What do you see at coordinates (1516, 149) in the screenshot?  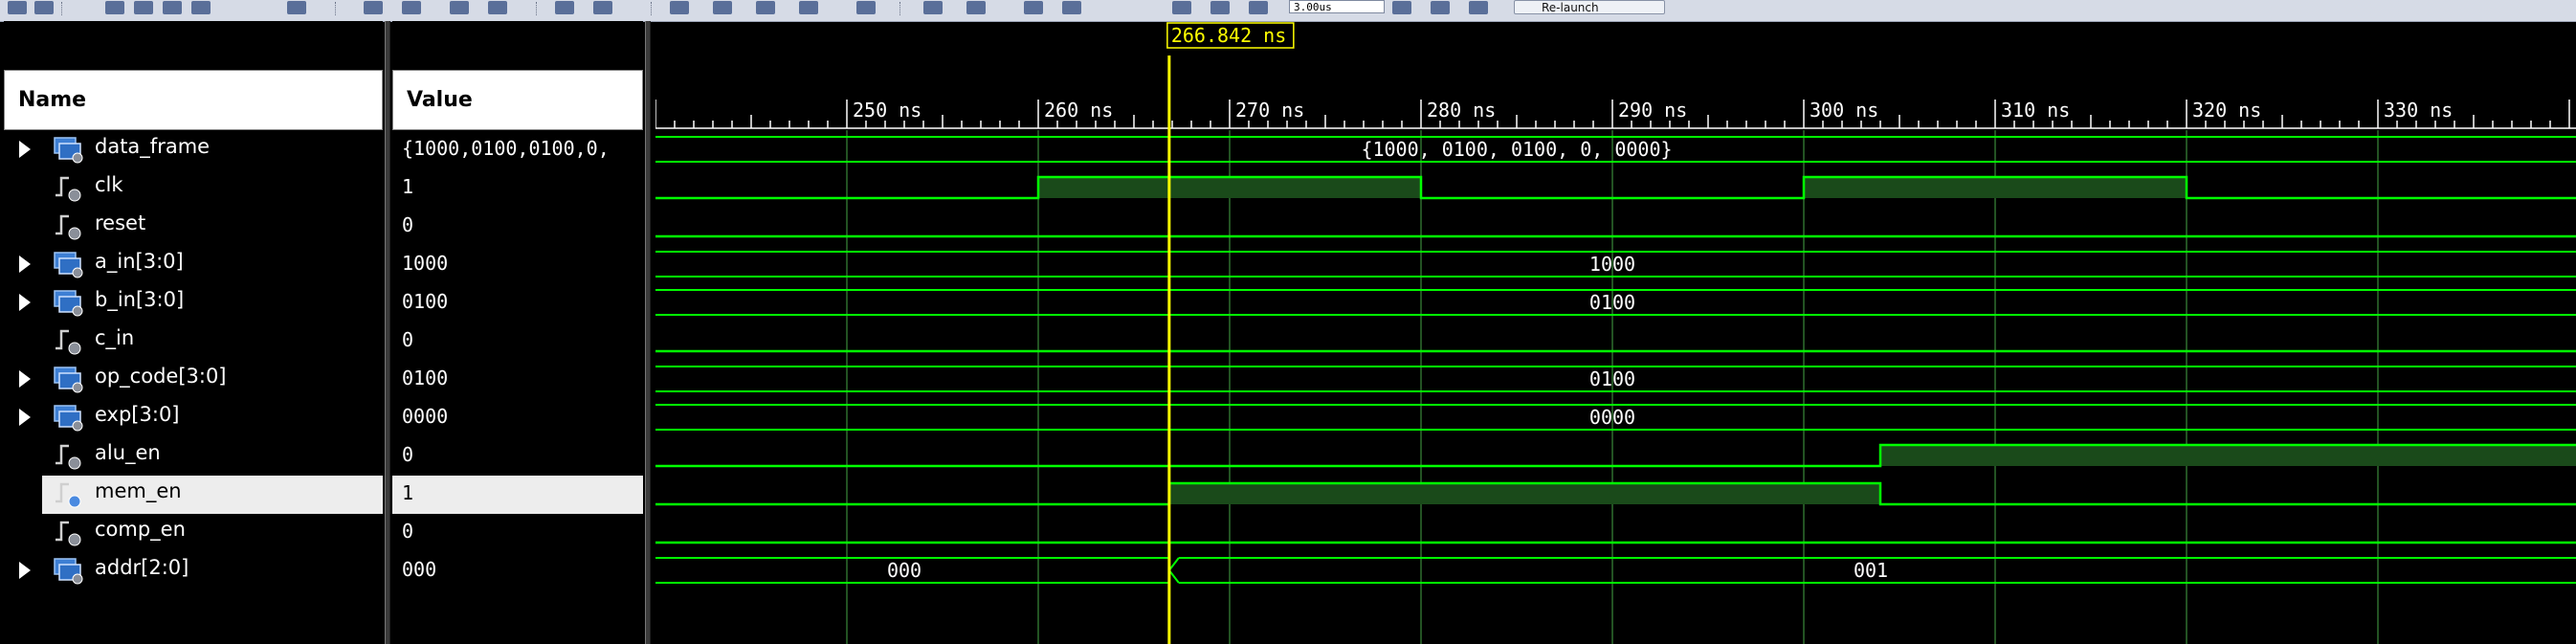 I see `bus-value-label: {1000, 0100, 0100, 0, 0000}` at bounding box center [1516, 149].